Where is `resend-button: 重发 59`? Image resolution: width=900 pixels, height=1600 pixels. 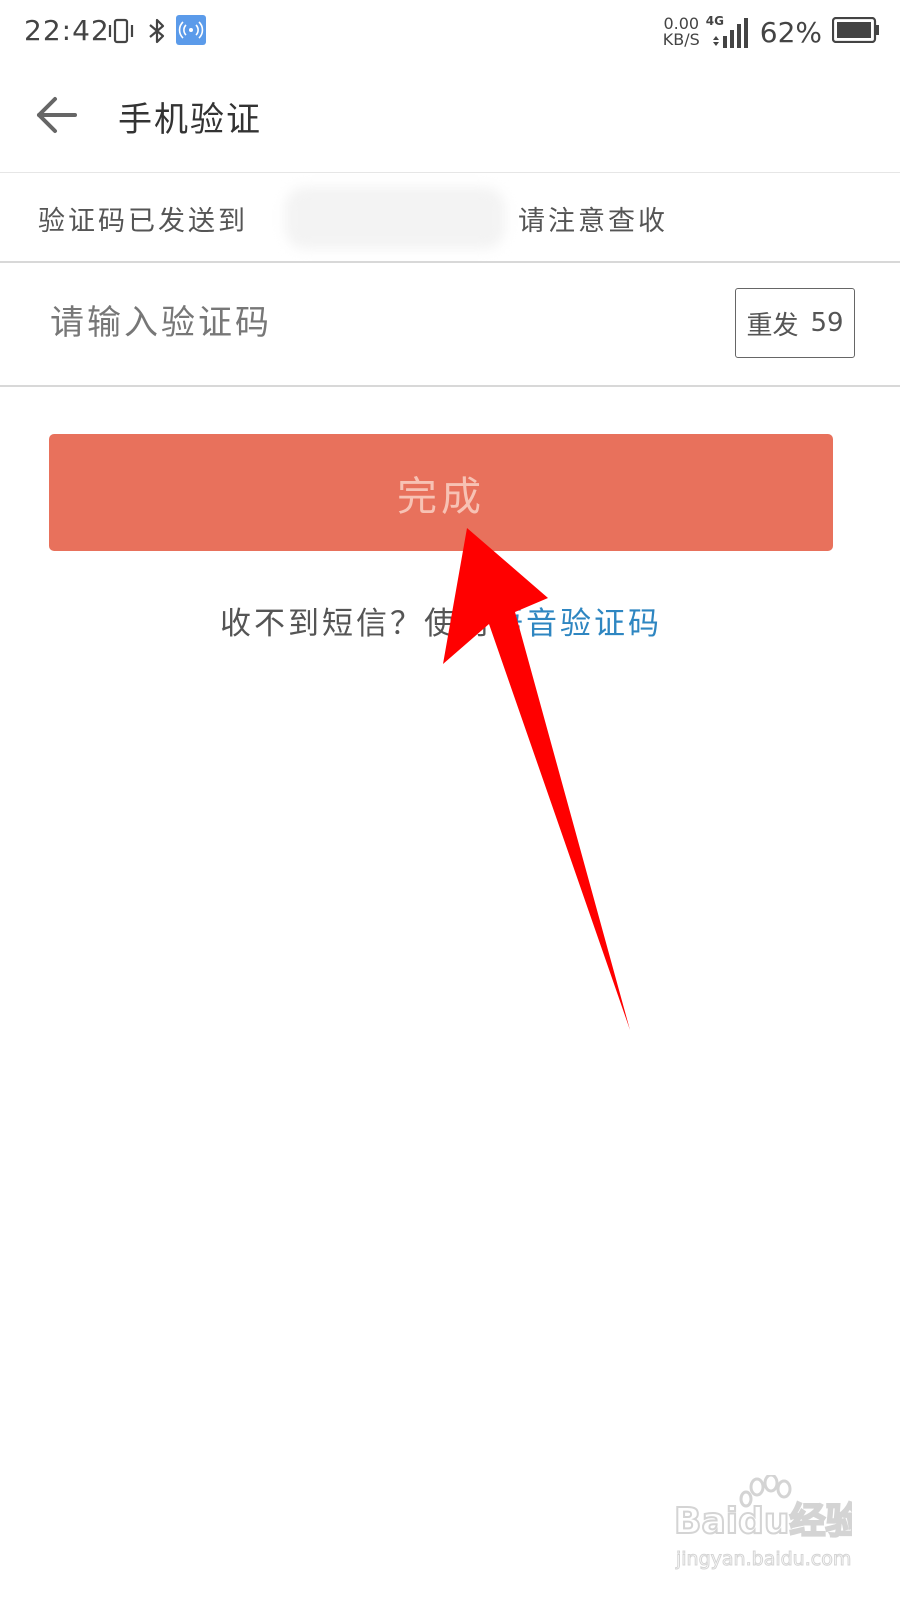 resend-button: 重发 59 is located at coordinates (795, 323).